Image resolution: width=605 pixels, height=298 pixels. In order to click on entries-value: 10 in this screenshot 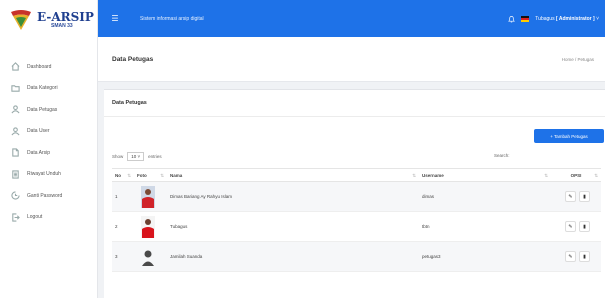, I will do `click(134, 156)`.